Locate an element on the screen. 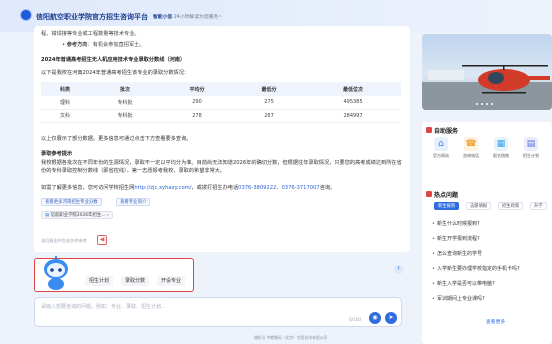 Image resolution: width=552 pixels, height=344 pixels. intro-text: 以下是我校在河南2024年普通高考招生该专业的录取分数情况： is located at coordinates (115, 73).